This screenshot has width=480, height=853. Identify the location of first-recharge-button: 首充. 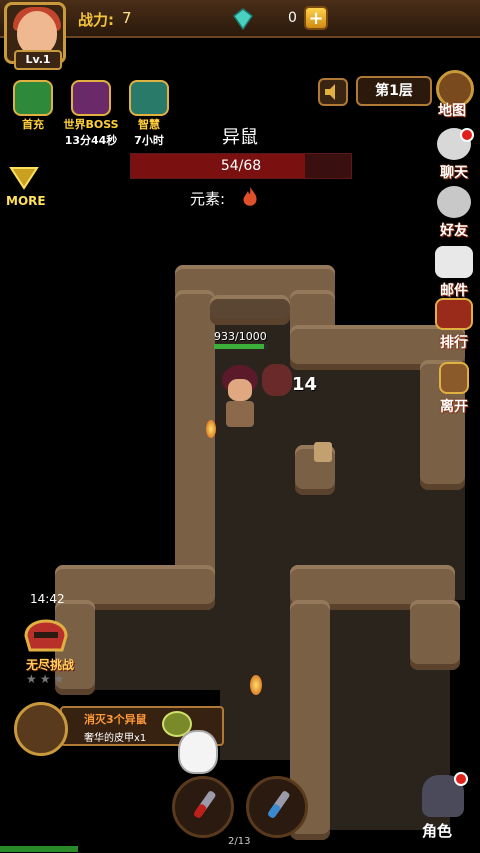
(33, 106).